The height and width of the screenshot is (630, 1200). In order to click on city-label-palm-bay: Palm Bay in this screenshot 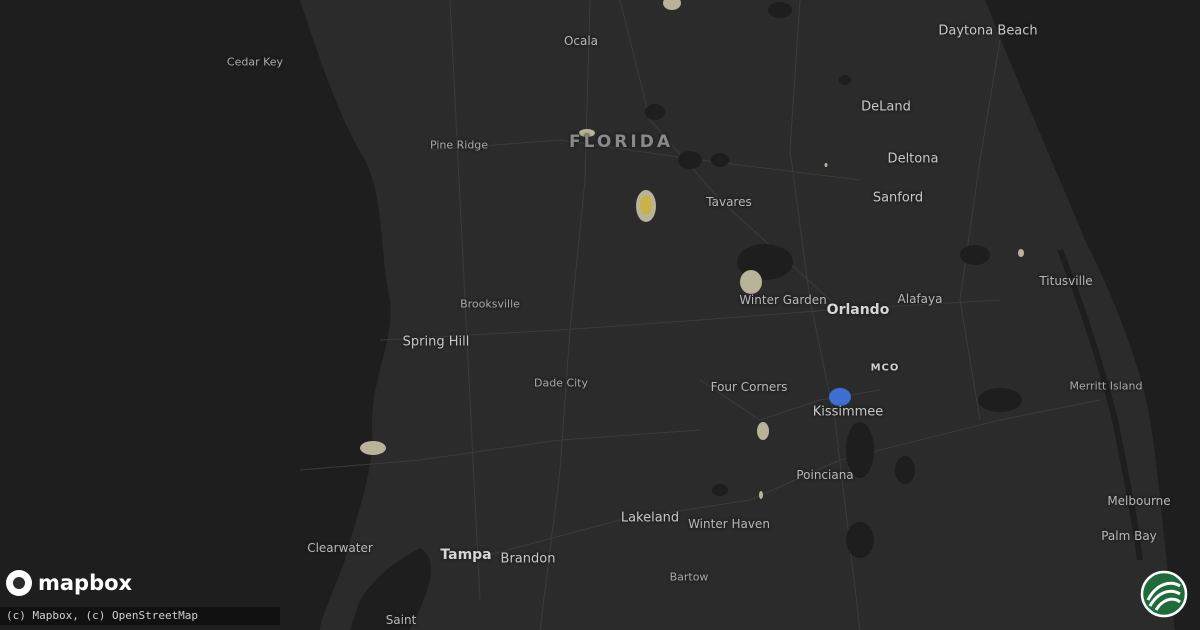, I will do `click(1129, 536)`.